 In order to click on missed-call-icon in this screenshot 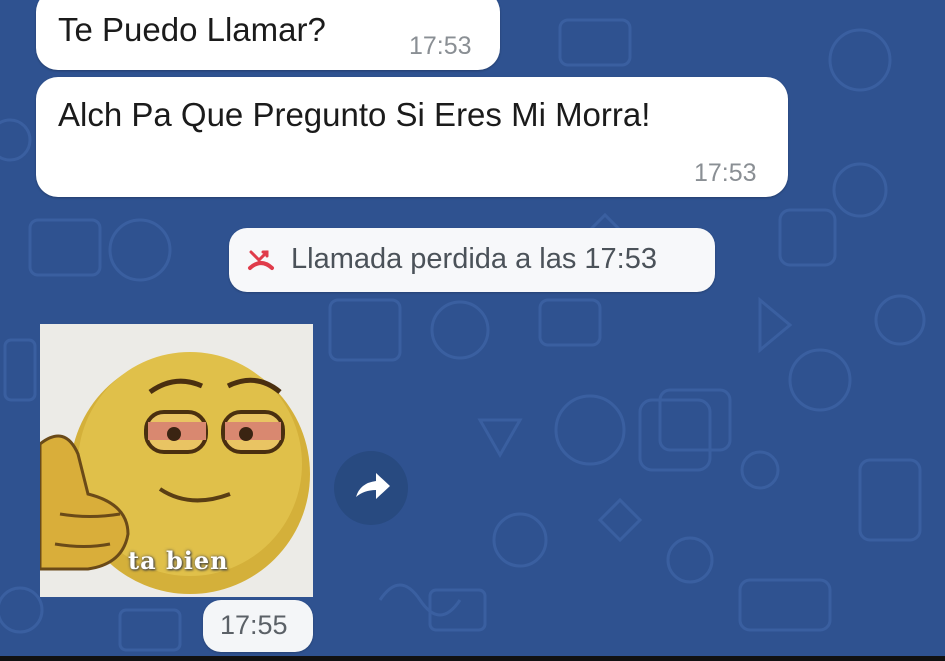, I will do `click(261, 260)`.